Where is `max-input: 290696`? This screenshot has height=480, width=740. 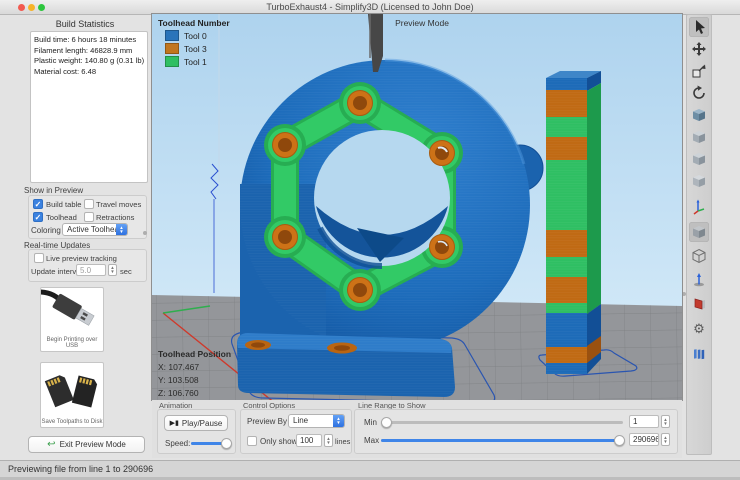 max-input: 290696 is located at coordinates (644, 439).